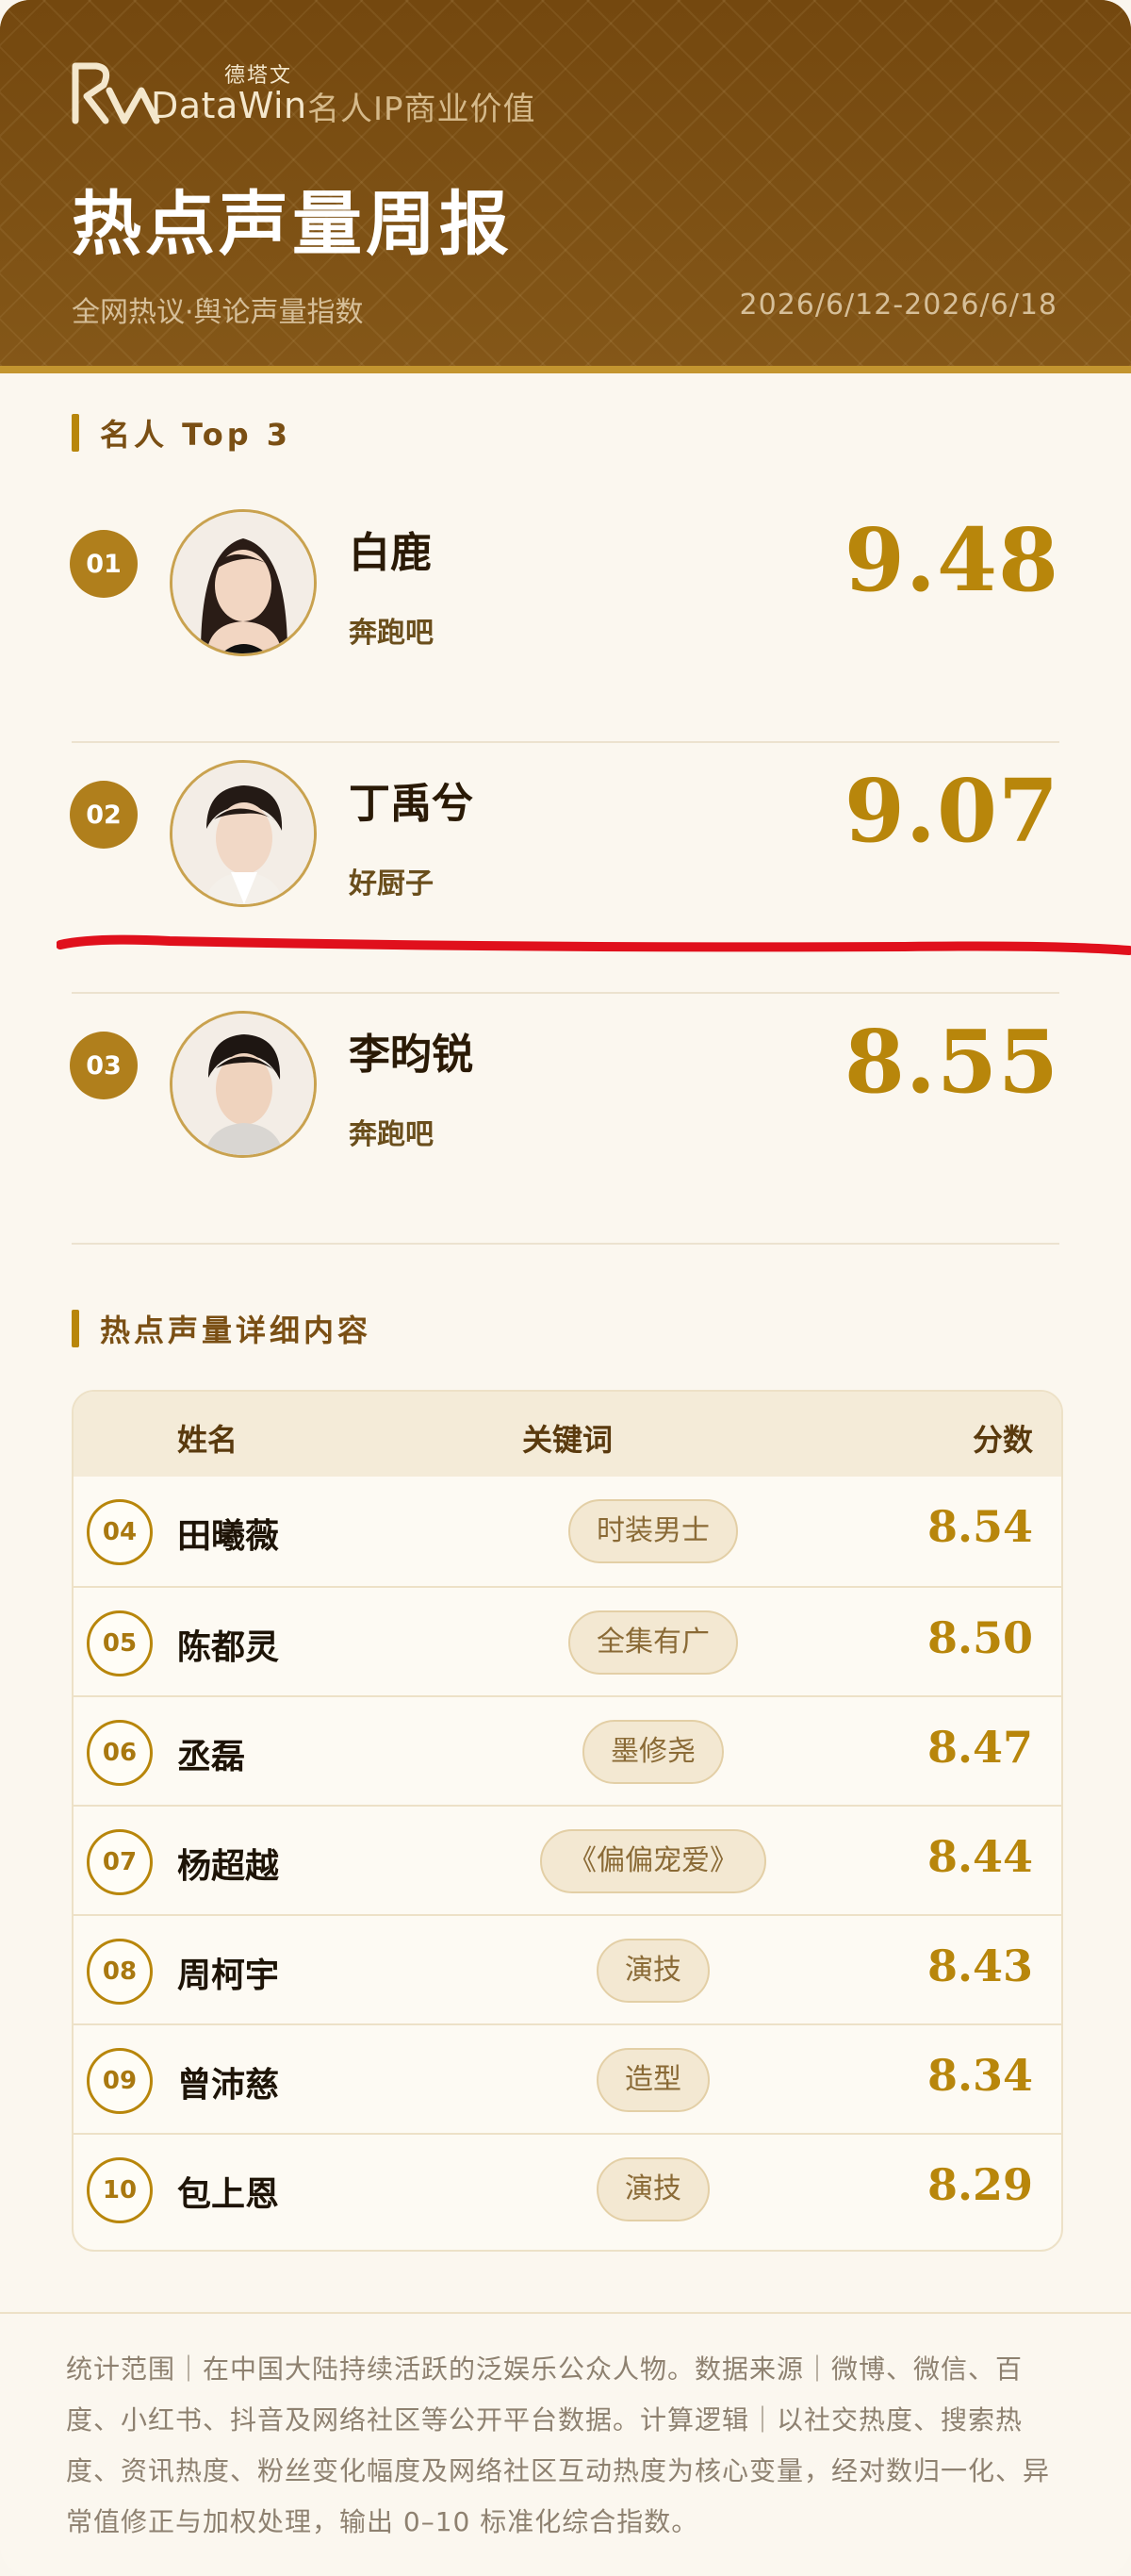 The width and height of the screenshot is (1131, 2576). I want to click on rank-badge: 03, so click(104, 1065).